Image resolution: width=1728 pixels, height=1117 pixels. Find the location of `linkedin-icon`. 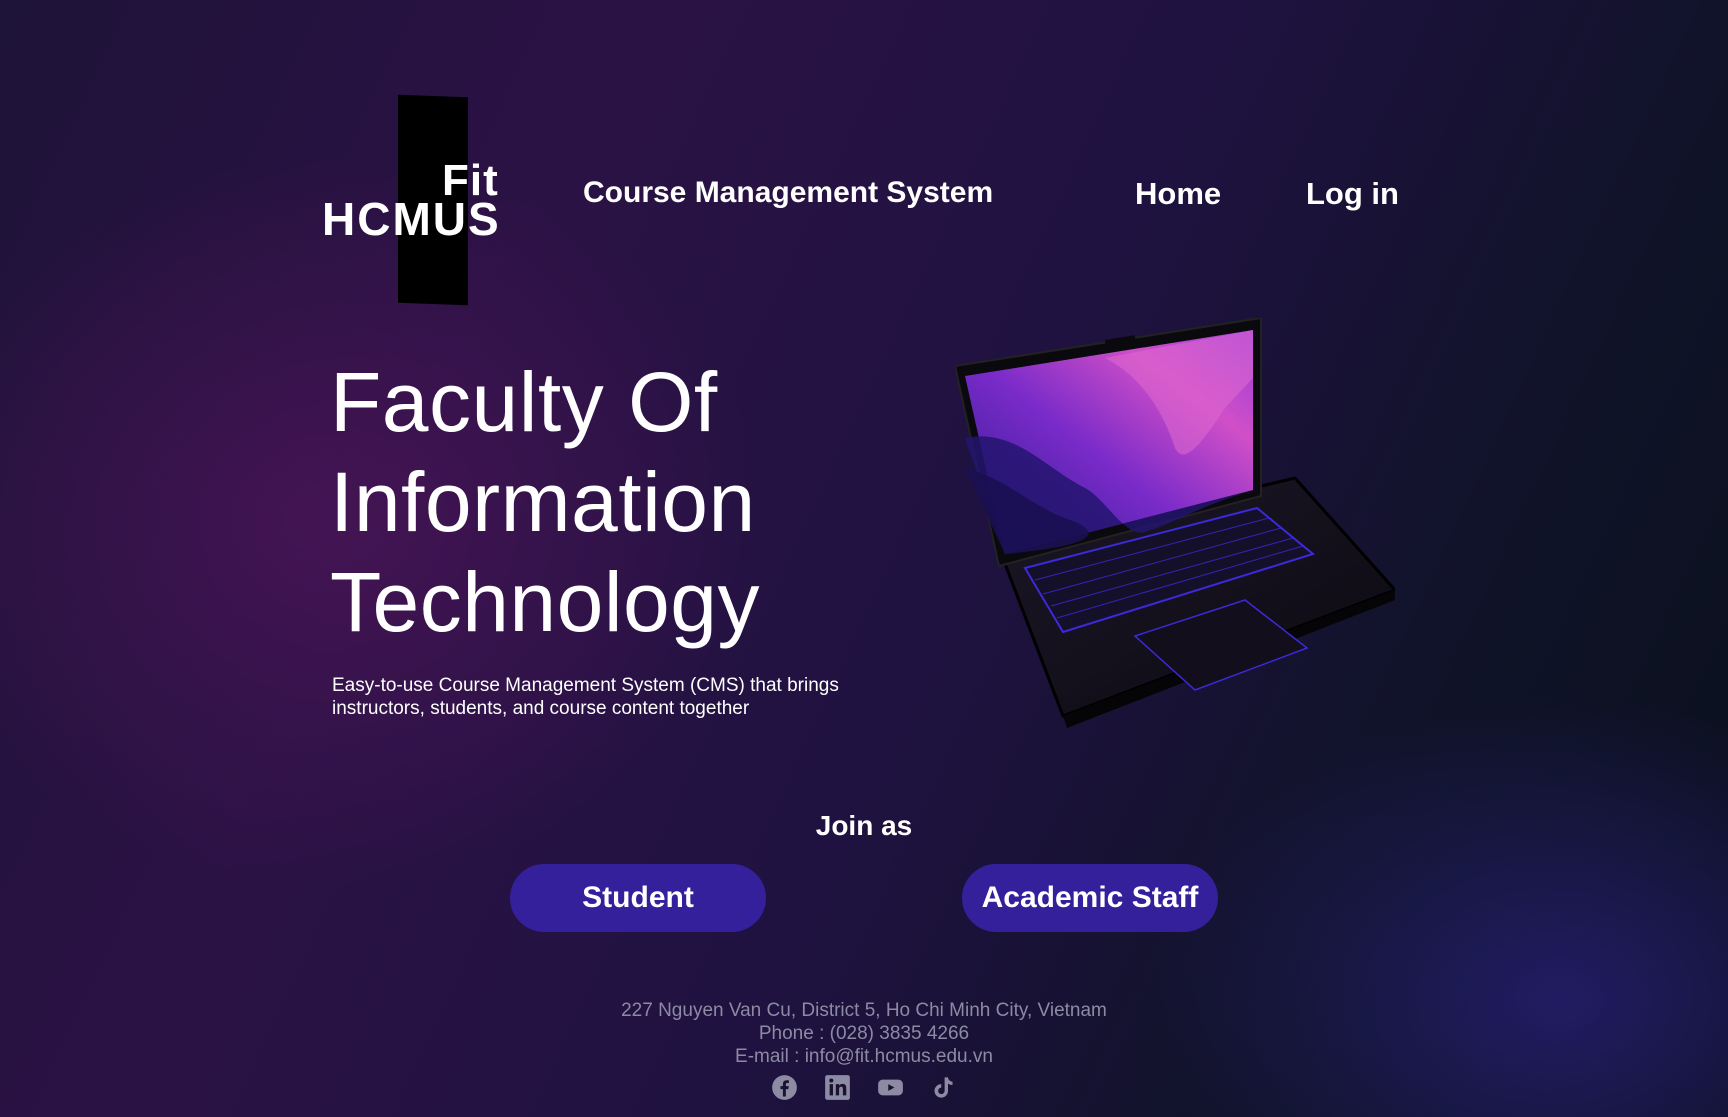

linkedin-icon is located at coordinates (837, 1087).